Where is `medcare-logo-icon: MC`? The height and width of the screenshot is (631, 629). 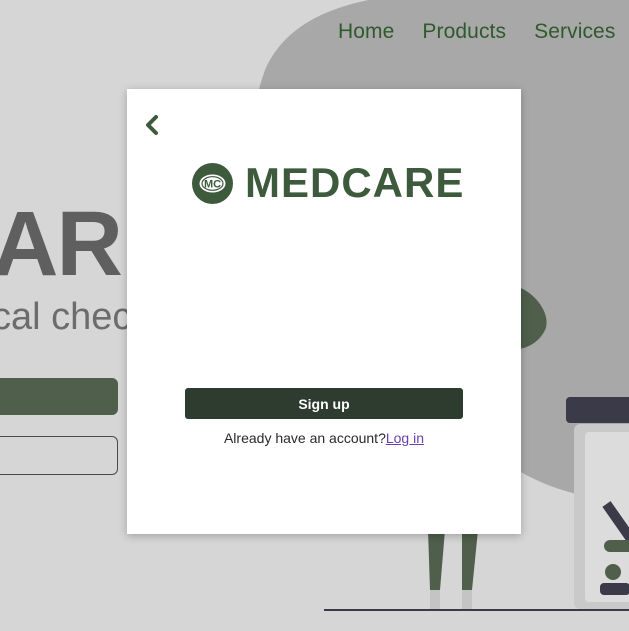
medcare-logo-icon: MC is located at coordinates (212, 183).